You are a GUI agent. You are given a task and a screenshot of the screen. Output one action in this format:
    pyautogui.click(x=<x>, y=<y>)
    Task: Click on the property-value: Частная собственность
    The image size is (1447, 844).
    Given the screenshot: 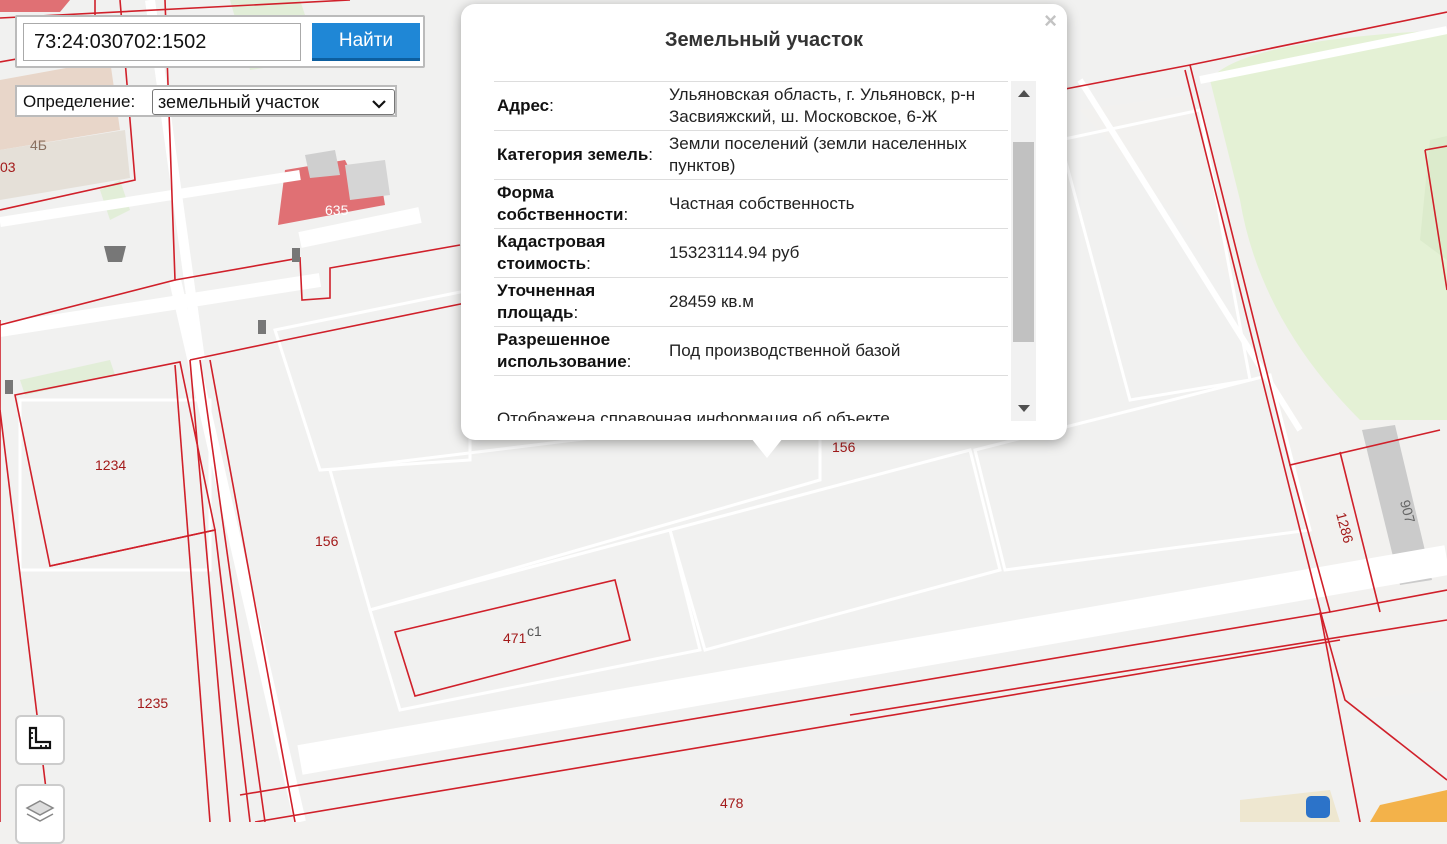 What is the action you would take?
    pyautogui.click(x=837, y=204)
    